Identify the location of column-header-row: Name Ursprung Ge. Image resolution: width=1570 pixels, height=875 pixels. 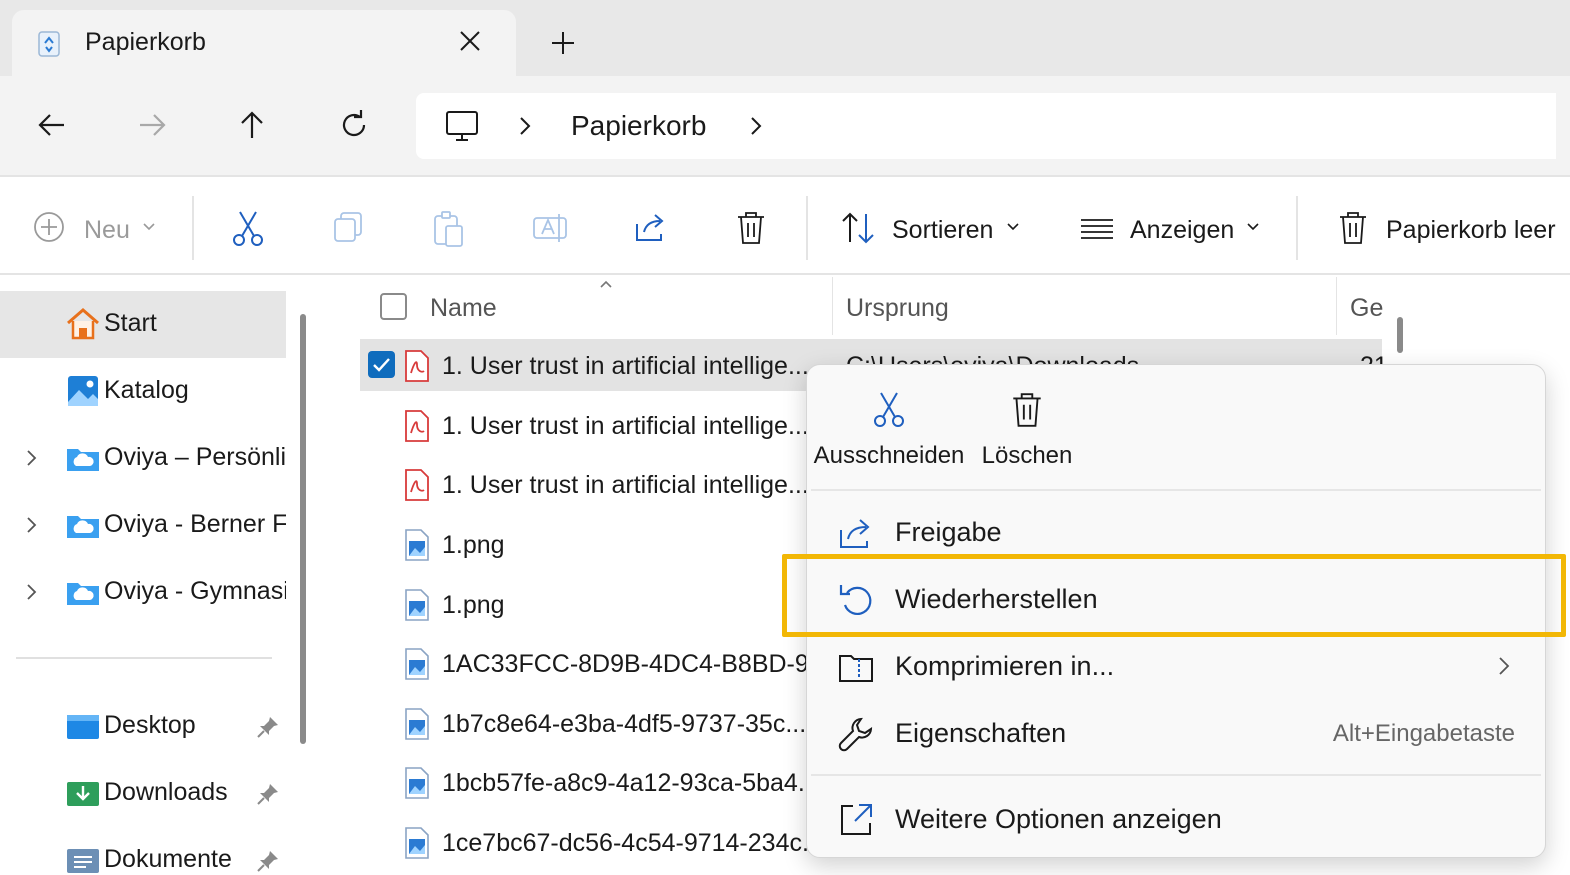
(872, 306).